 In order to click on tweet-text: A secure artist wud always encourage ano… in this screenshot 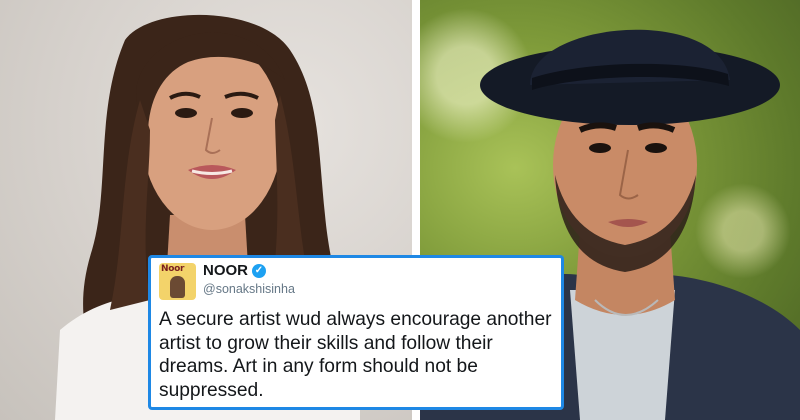, I will do `click(355, 355)`.